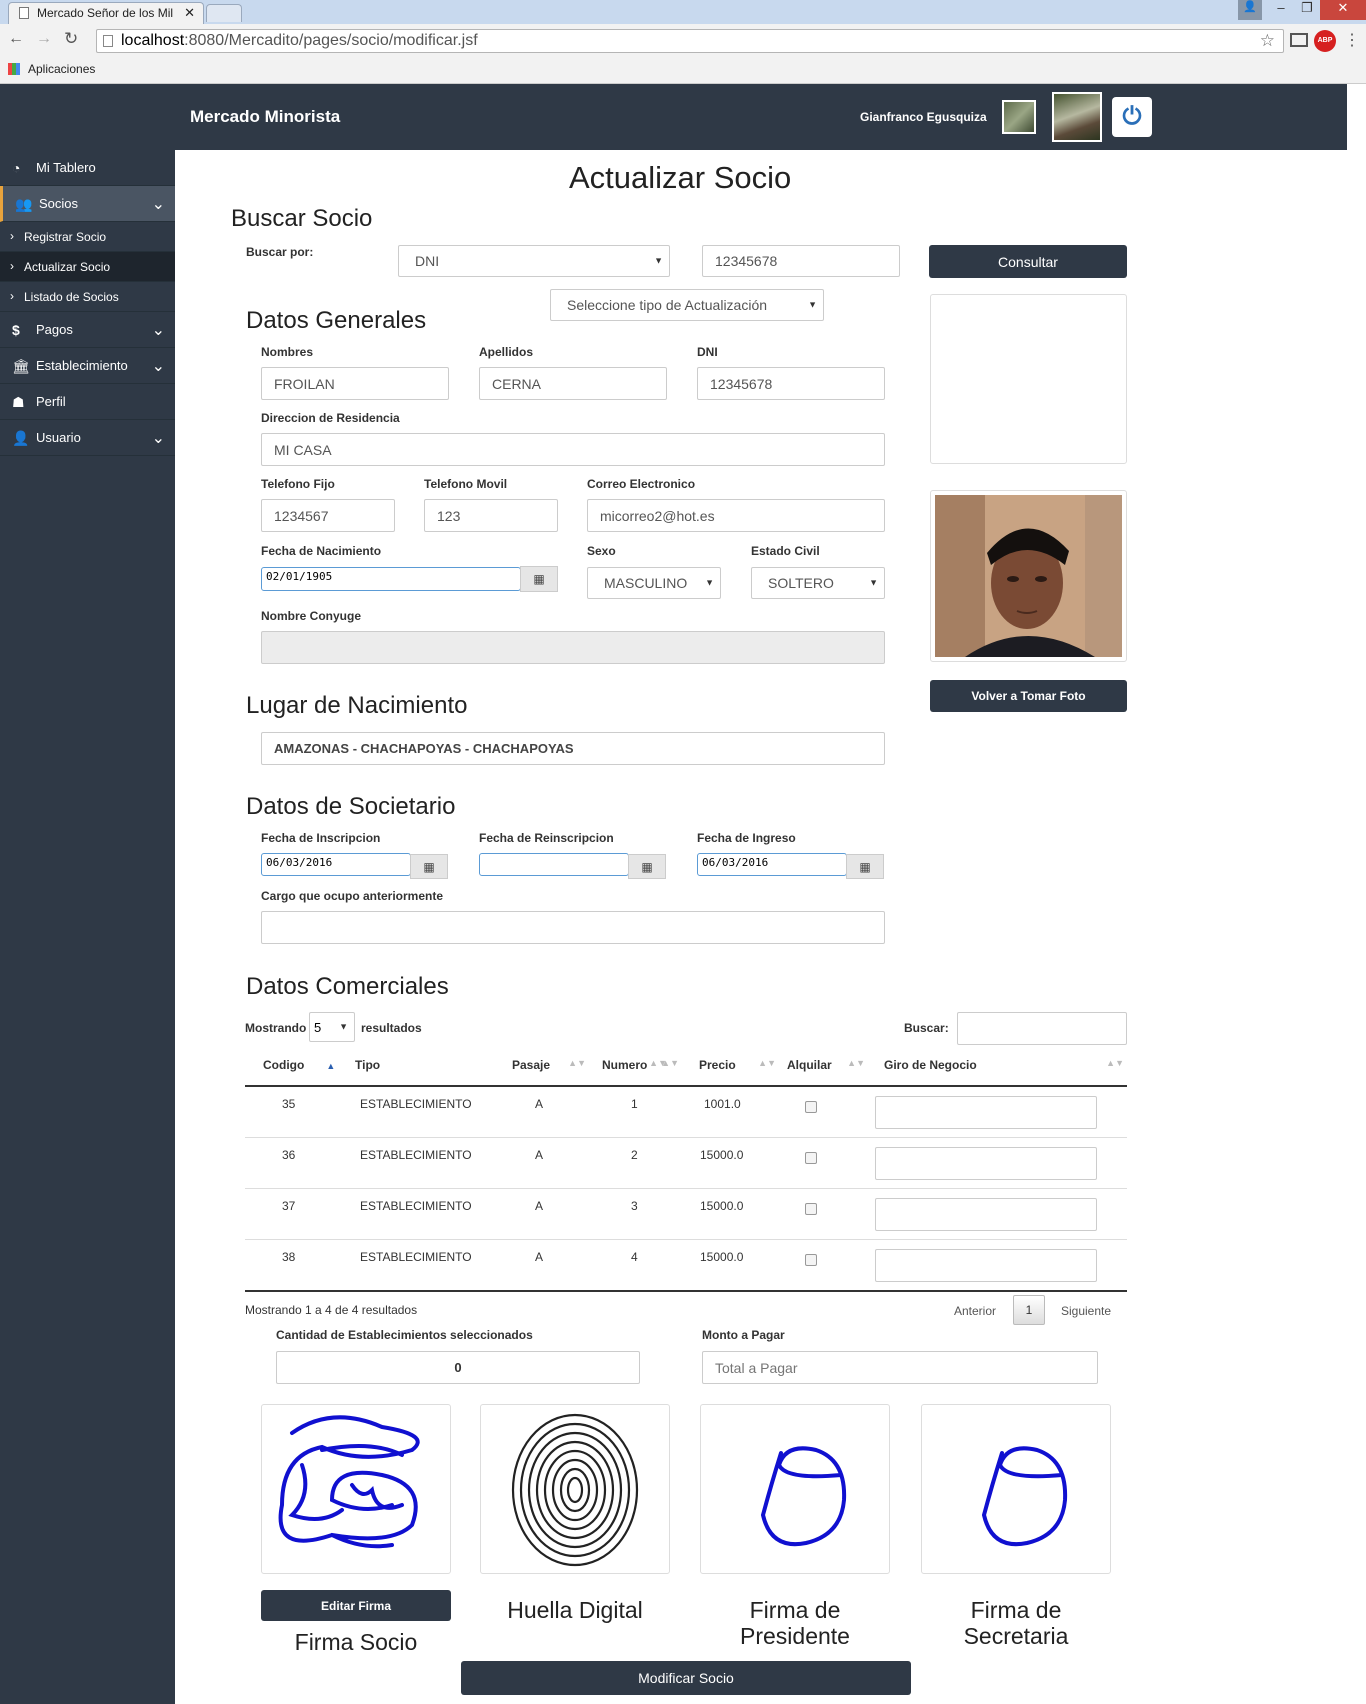  What do you see at coordinates (298, 484) in the screenshot?
I see `tel-fijo-label: Telefono Fijo` at bounding box center [298, 484].